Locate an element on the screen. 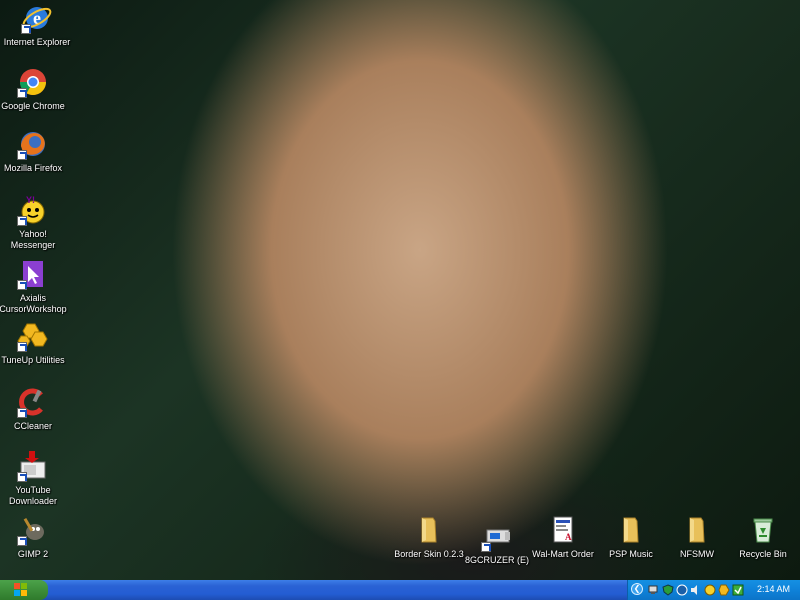  desktop-icon-recycle-bin: Recycle Bin is located at coordinates (763, 537).